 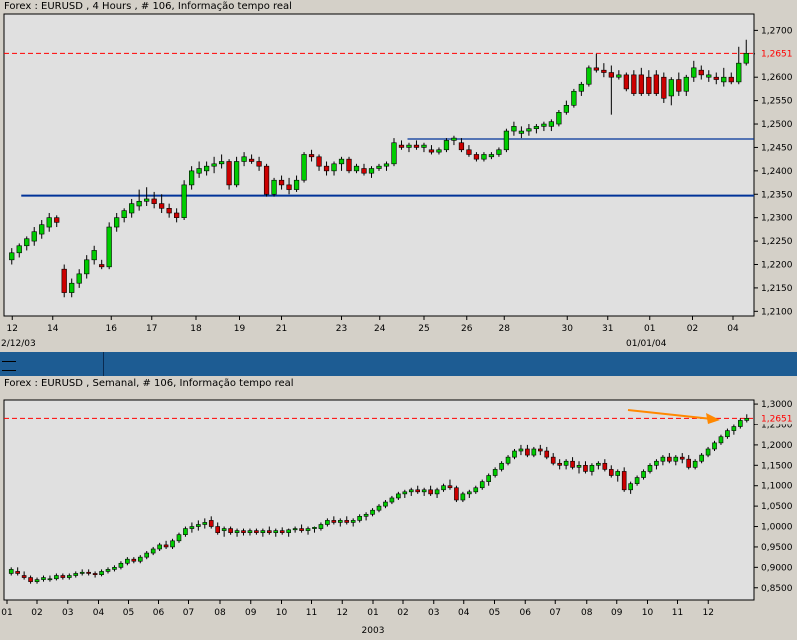 What do you see at coordinates (777, 125) in the screenshot?
I see `top-y-tick-label: 1,2500` at bounding box center [777, 125].